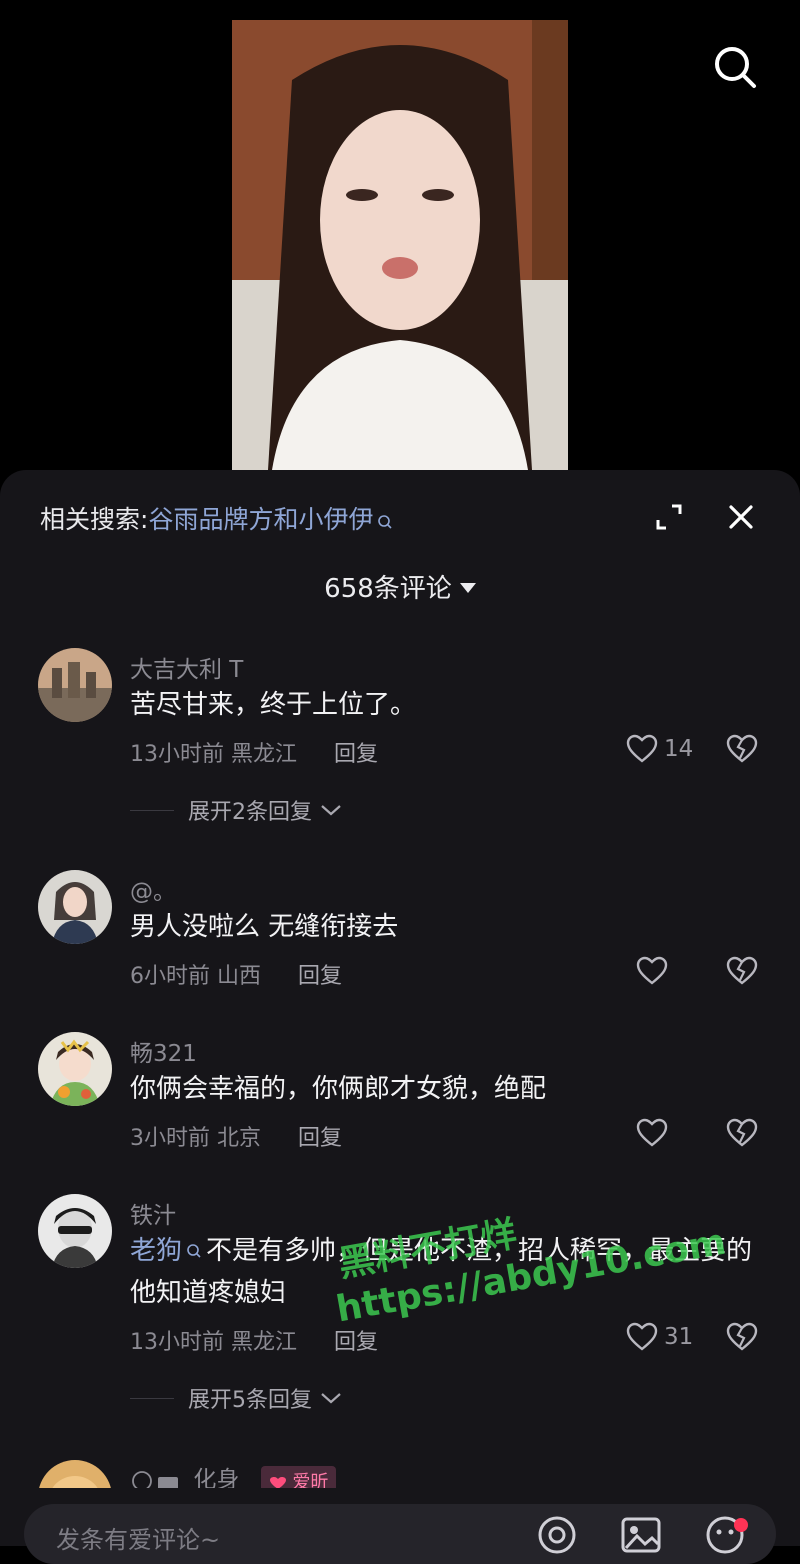  I want to click on close-icon, so click(741, 517).